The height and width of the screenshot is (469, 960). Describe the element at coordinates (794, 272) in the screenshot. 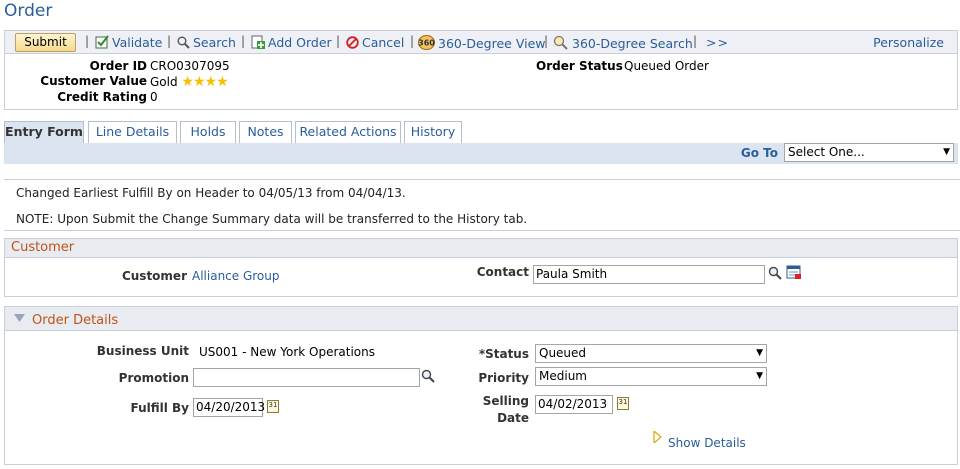

I see `contact-card-icon` at that location.